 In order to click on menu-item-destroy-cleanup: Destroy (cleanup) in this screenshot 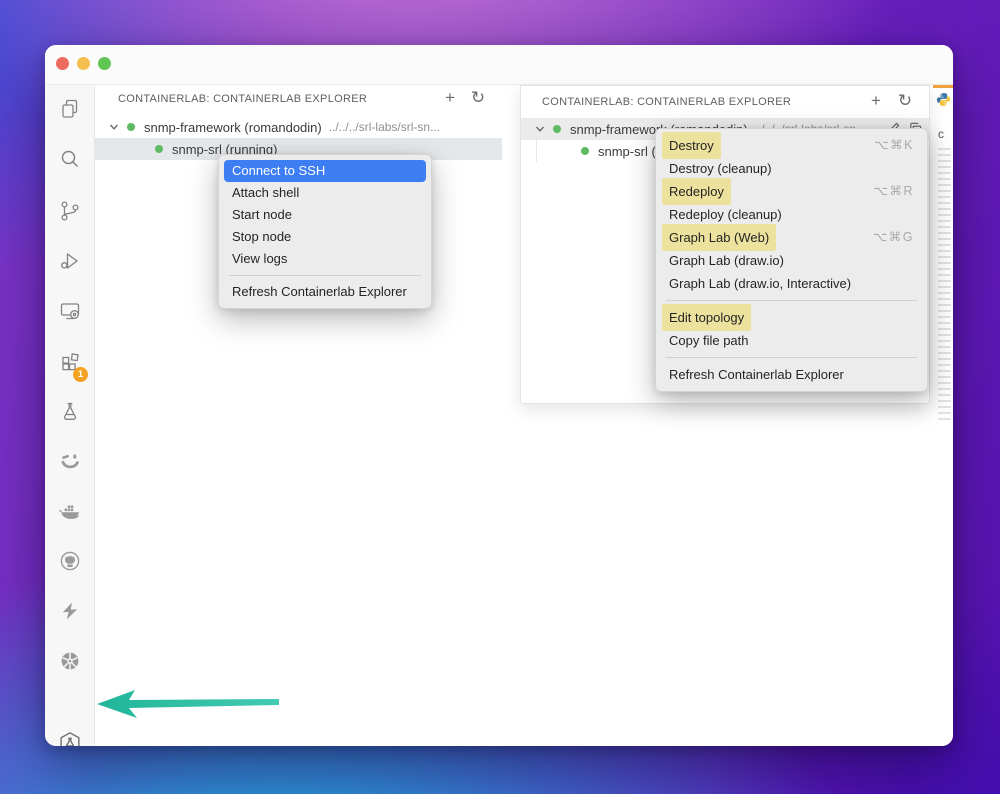, I will do `click(791, 168)`.